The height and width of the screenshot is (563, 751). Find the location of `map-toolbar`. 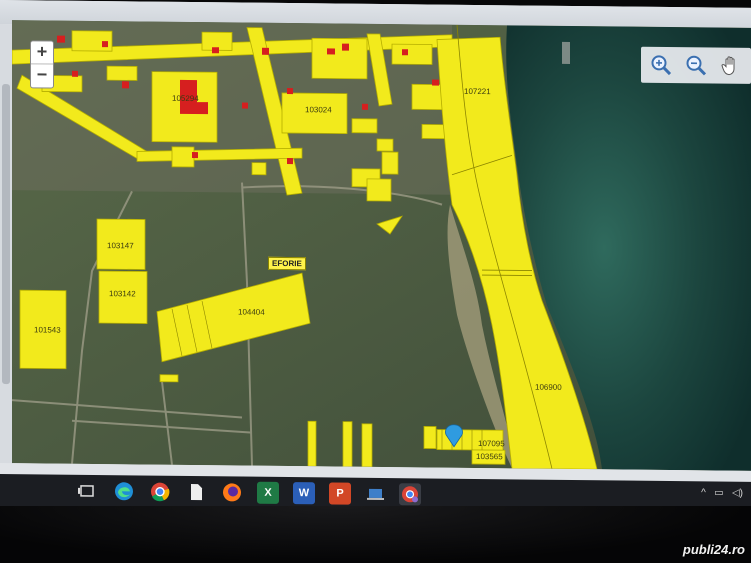

map-toolbar is located at coordinates (696, 65).